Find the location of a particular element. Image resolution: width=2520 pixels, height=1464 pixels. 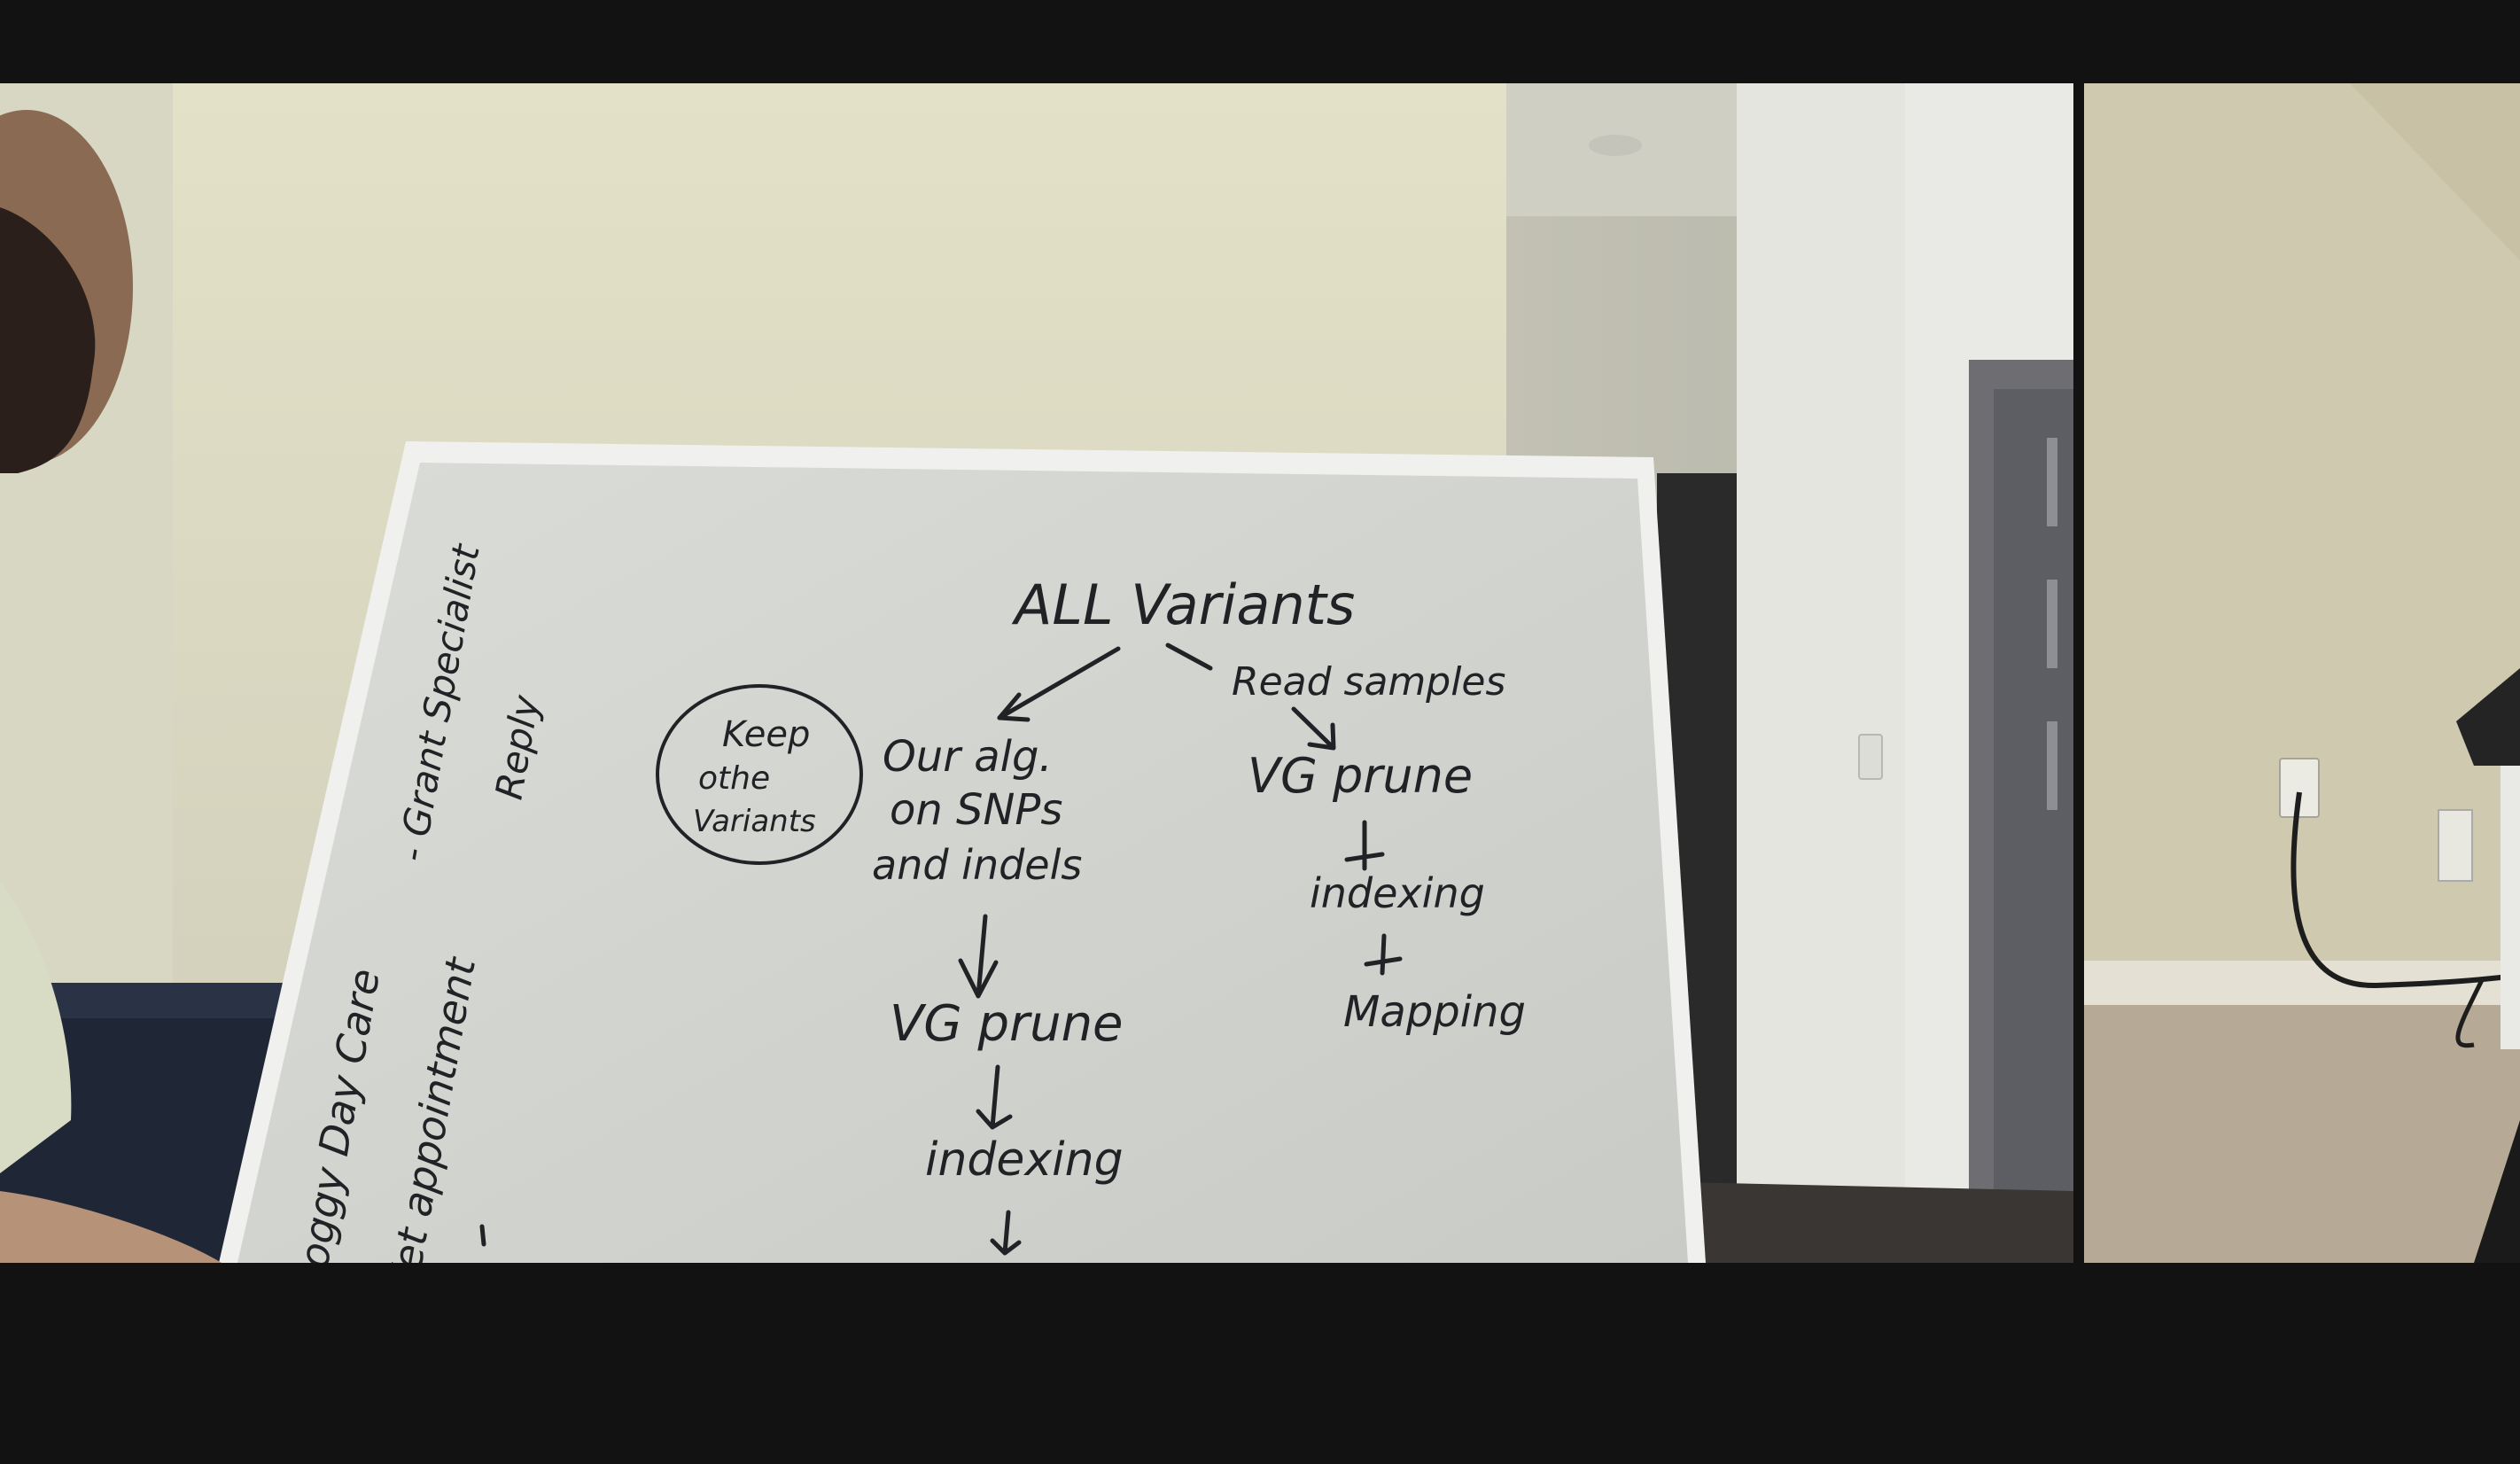

secondary-video-frame is located at coordinates (2302, 673).